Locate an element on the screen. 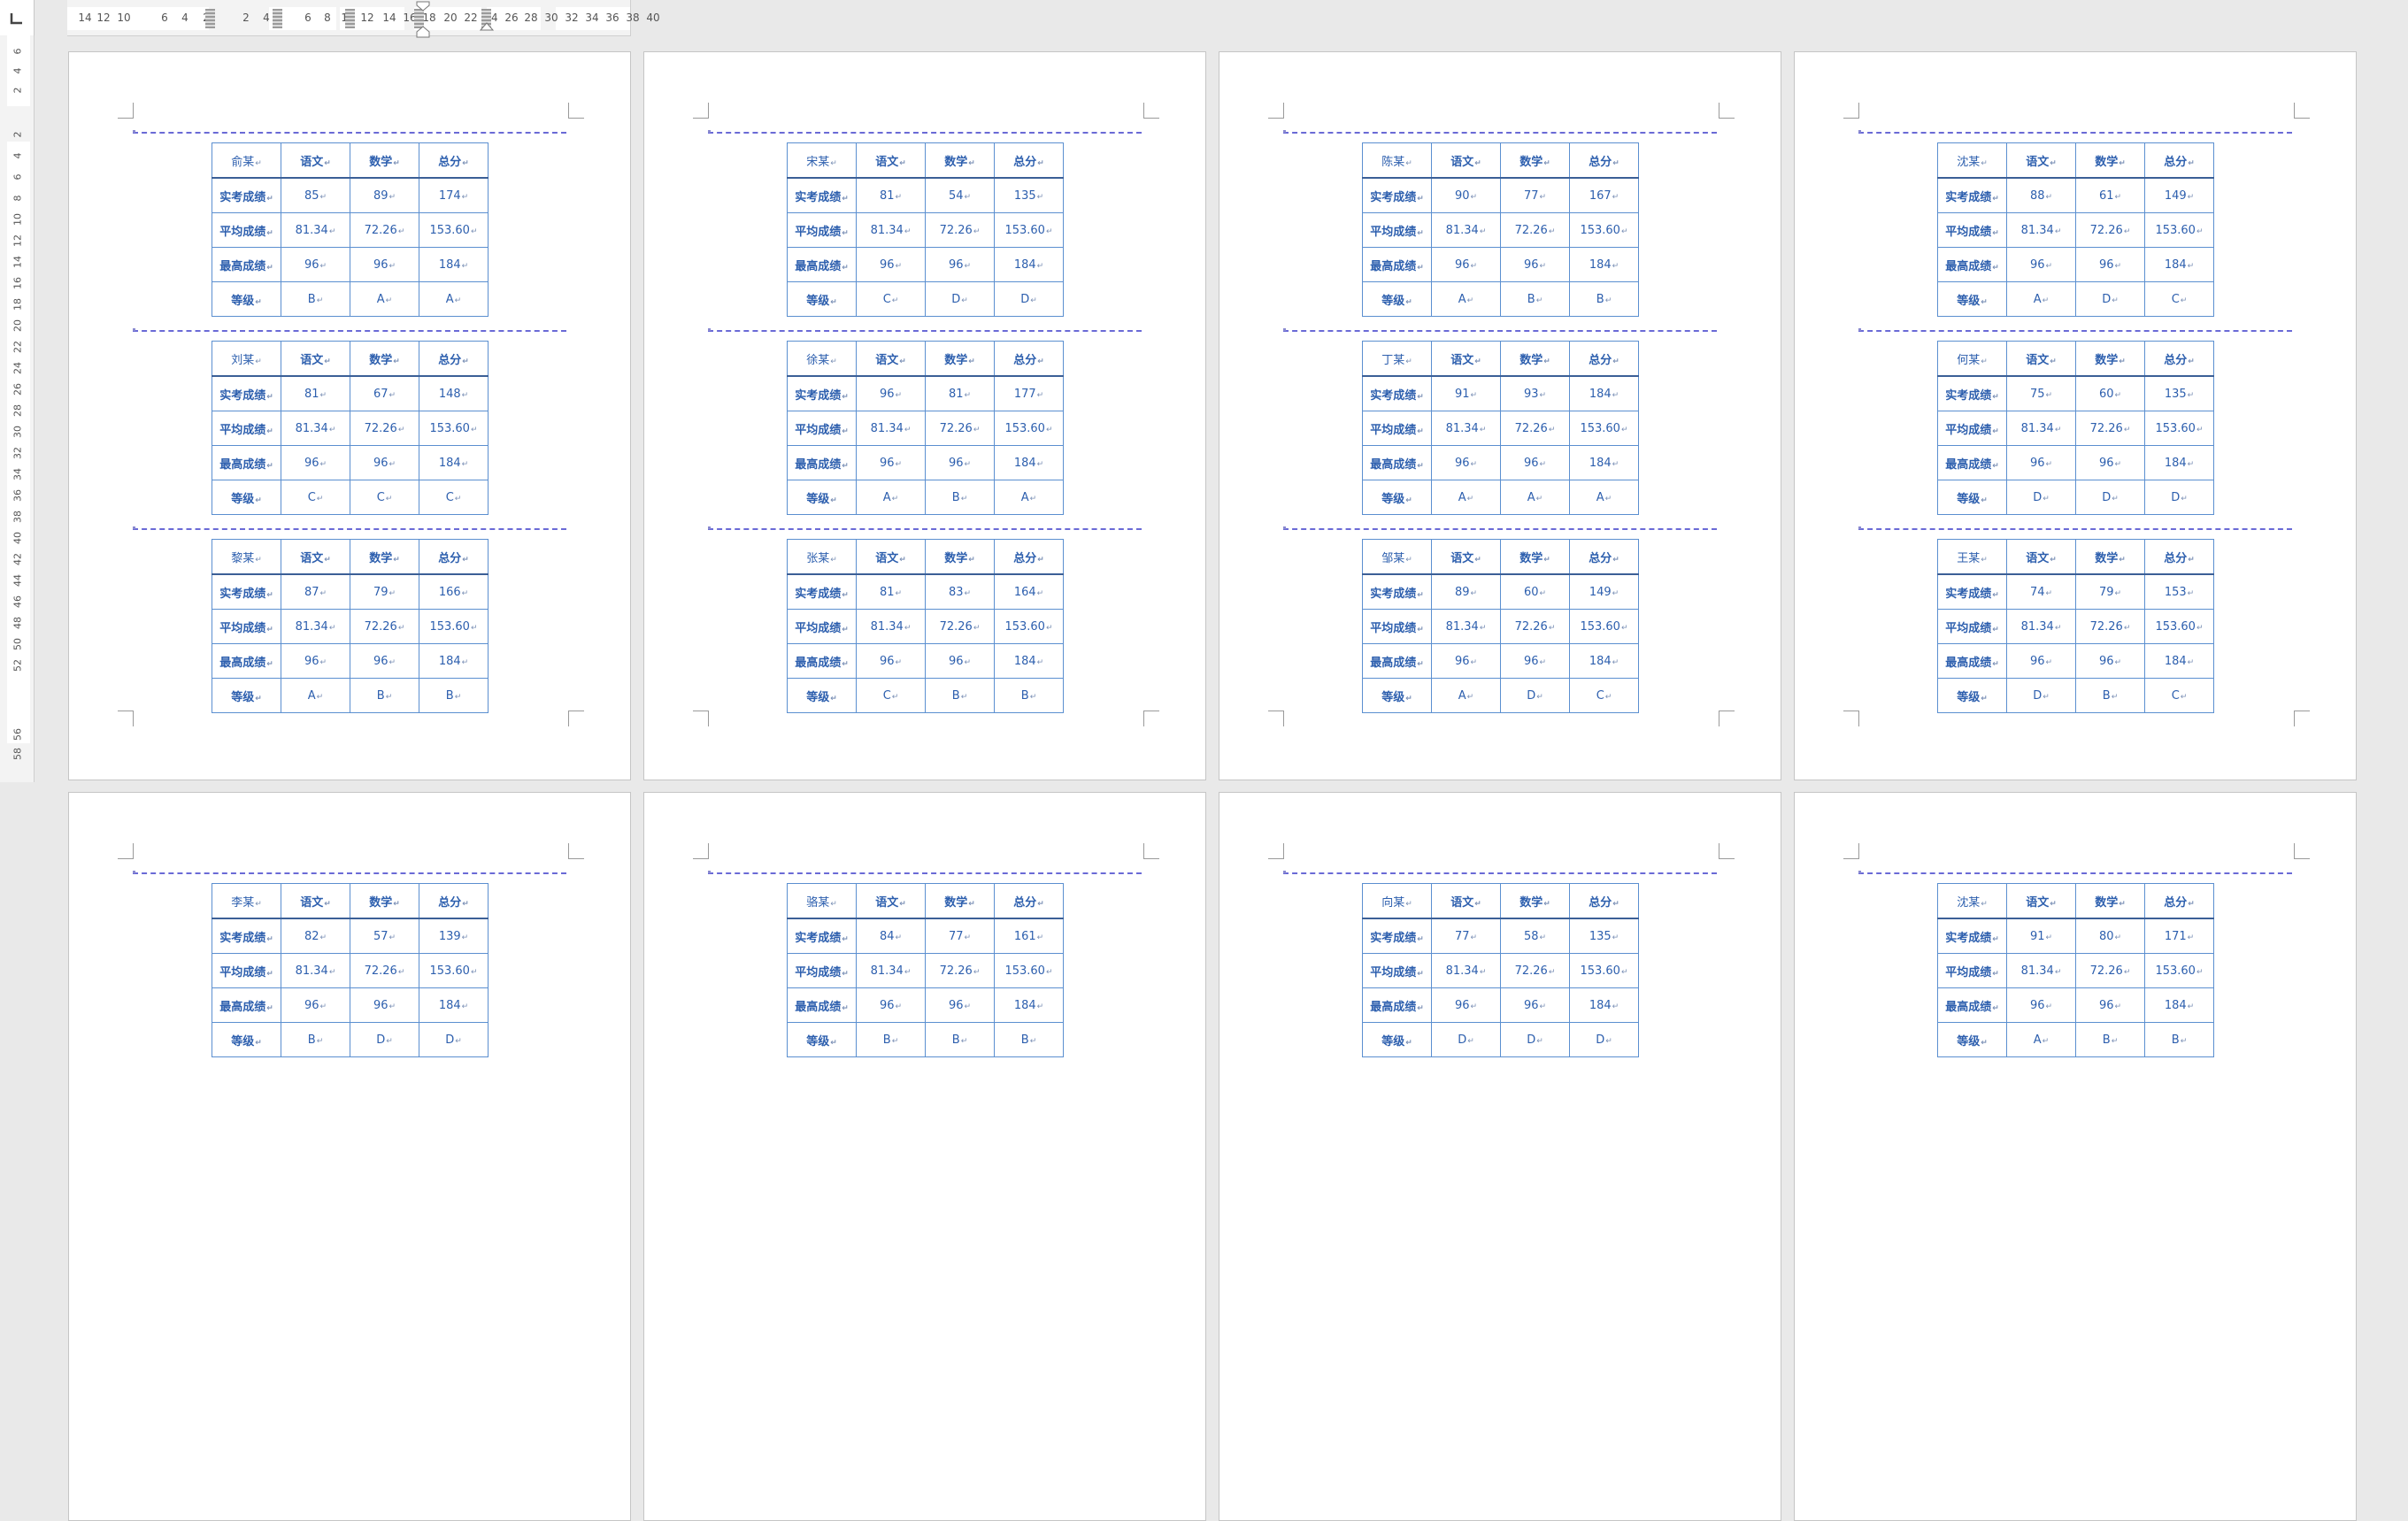 This screenshot has height=1521, width=2408. table-cell: 153↵ is located at coordinates (2179, 591).